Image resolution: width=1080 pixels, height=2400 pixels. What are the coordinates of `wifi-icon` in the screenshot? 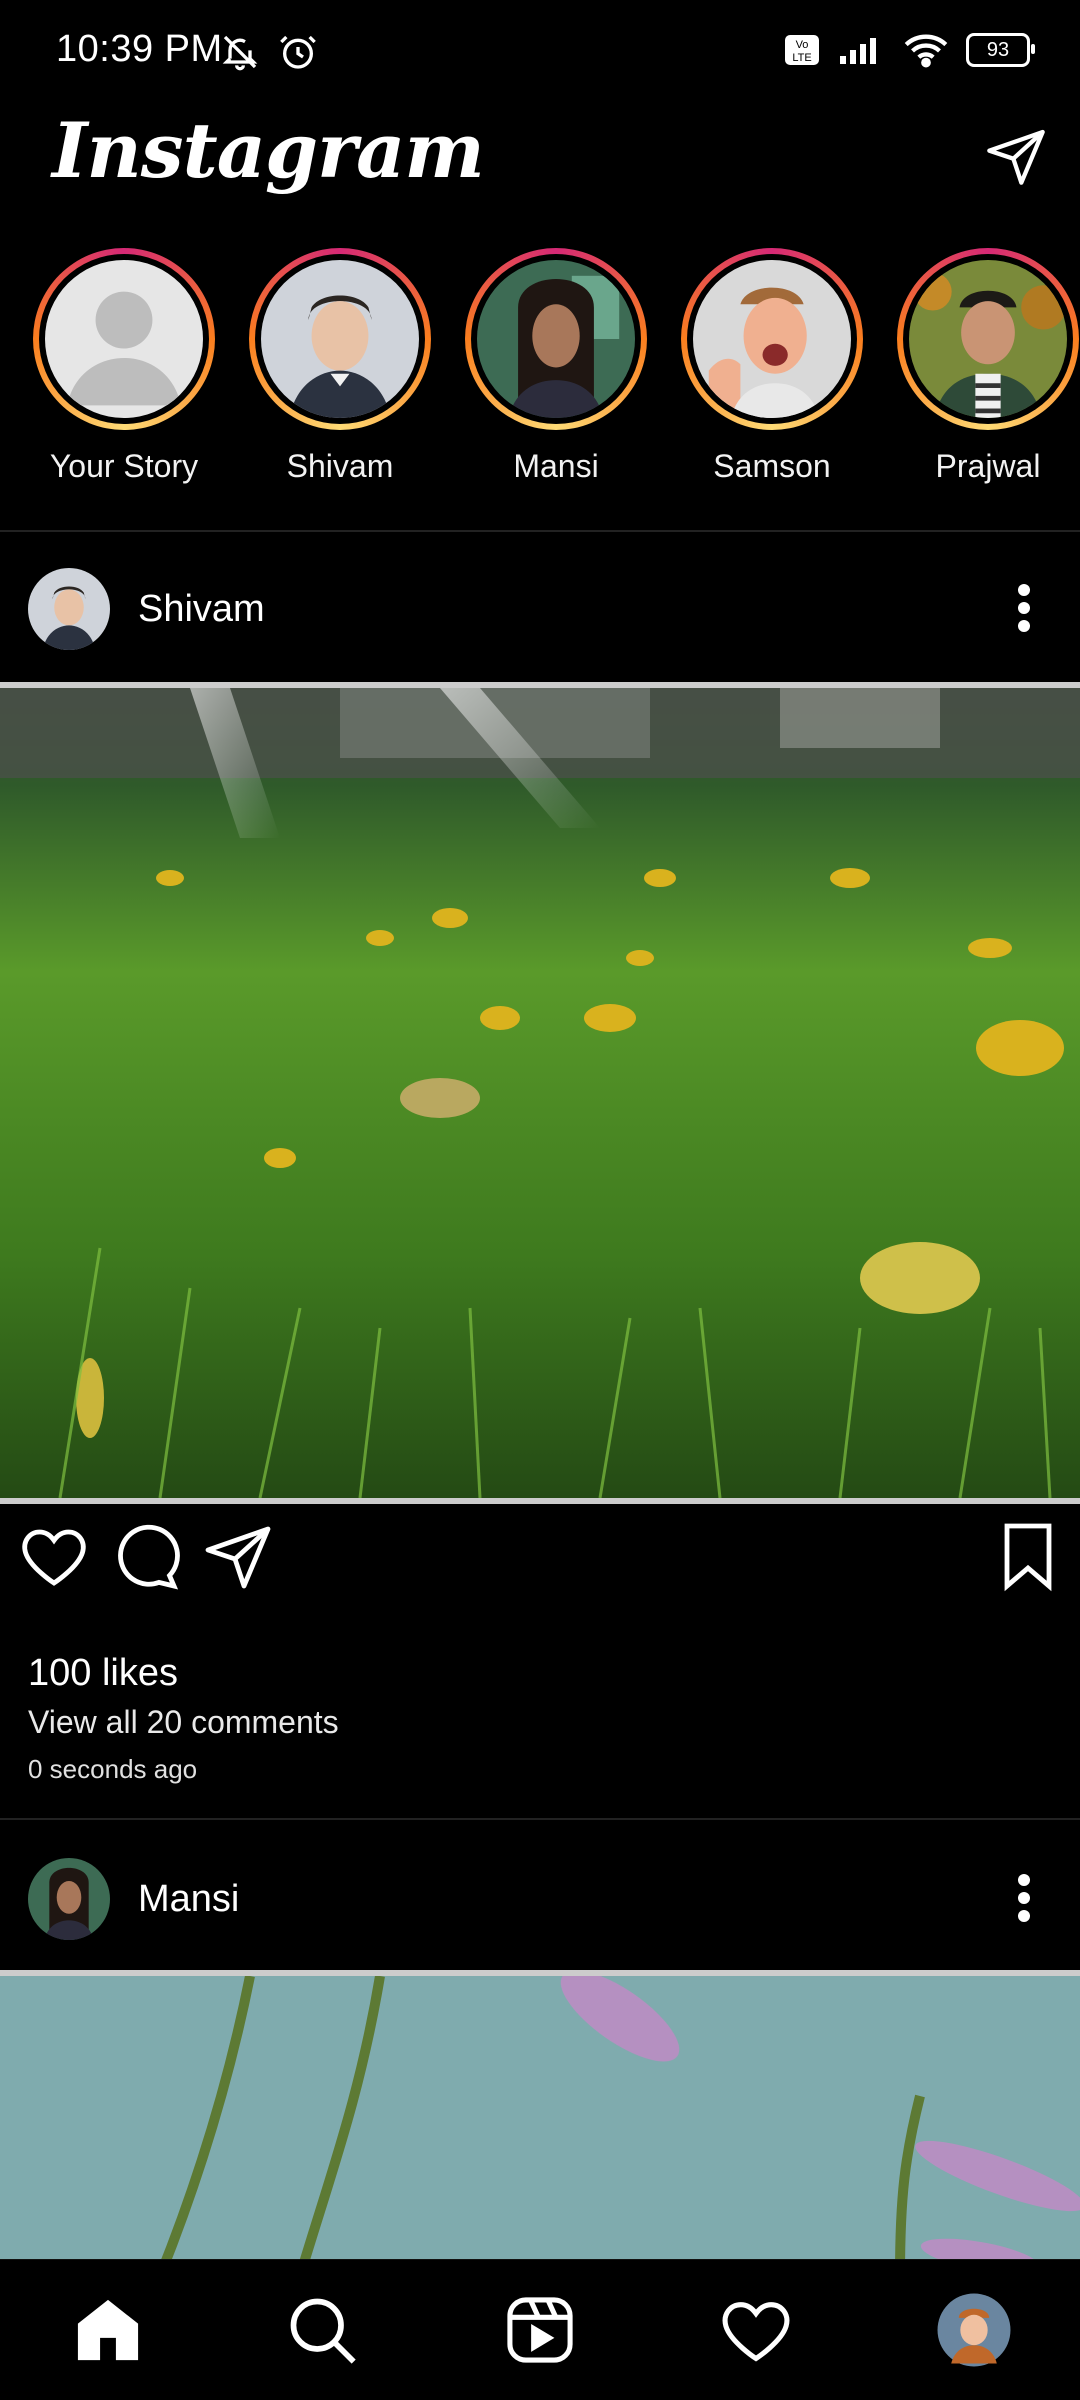 It's located at (926, 51).